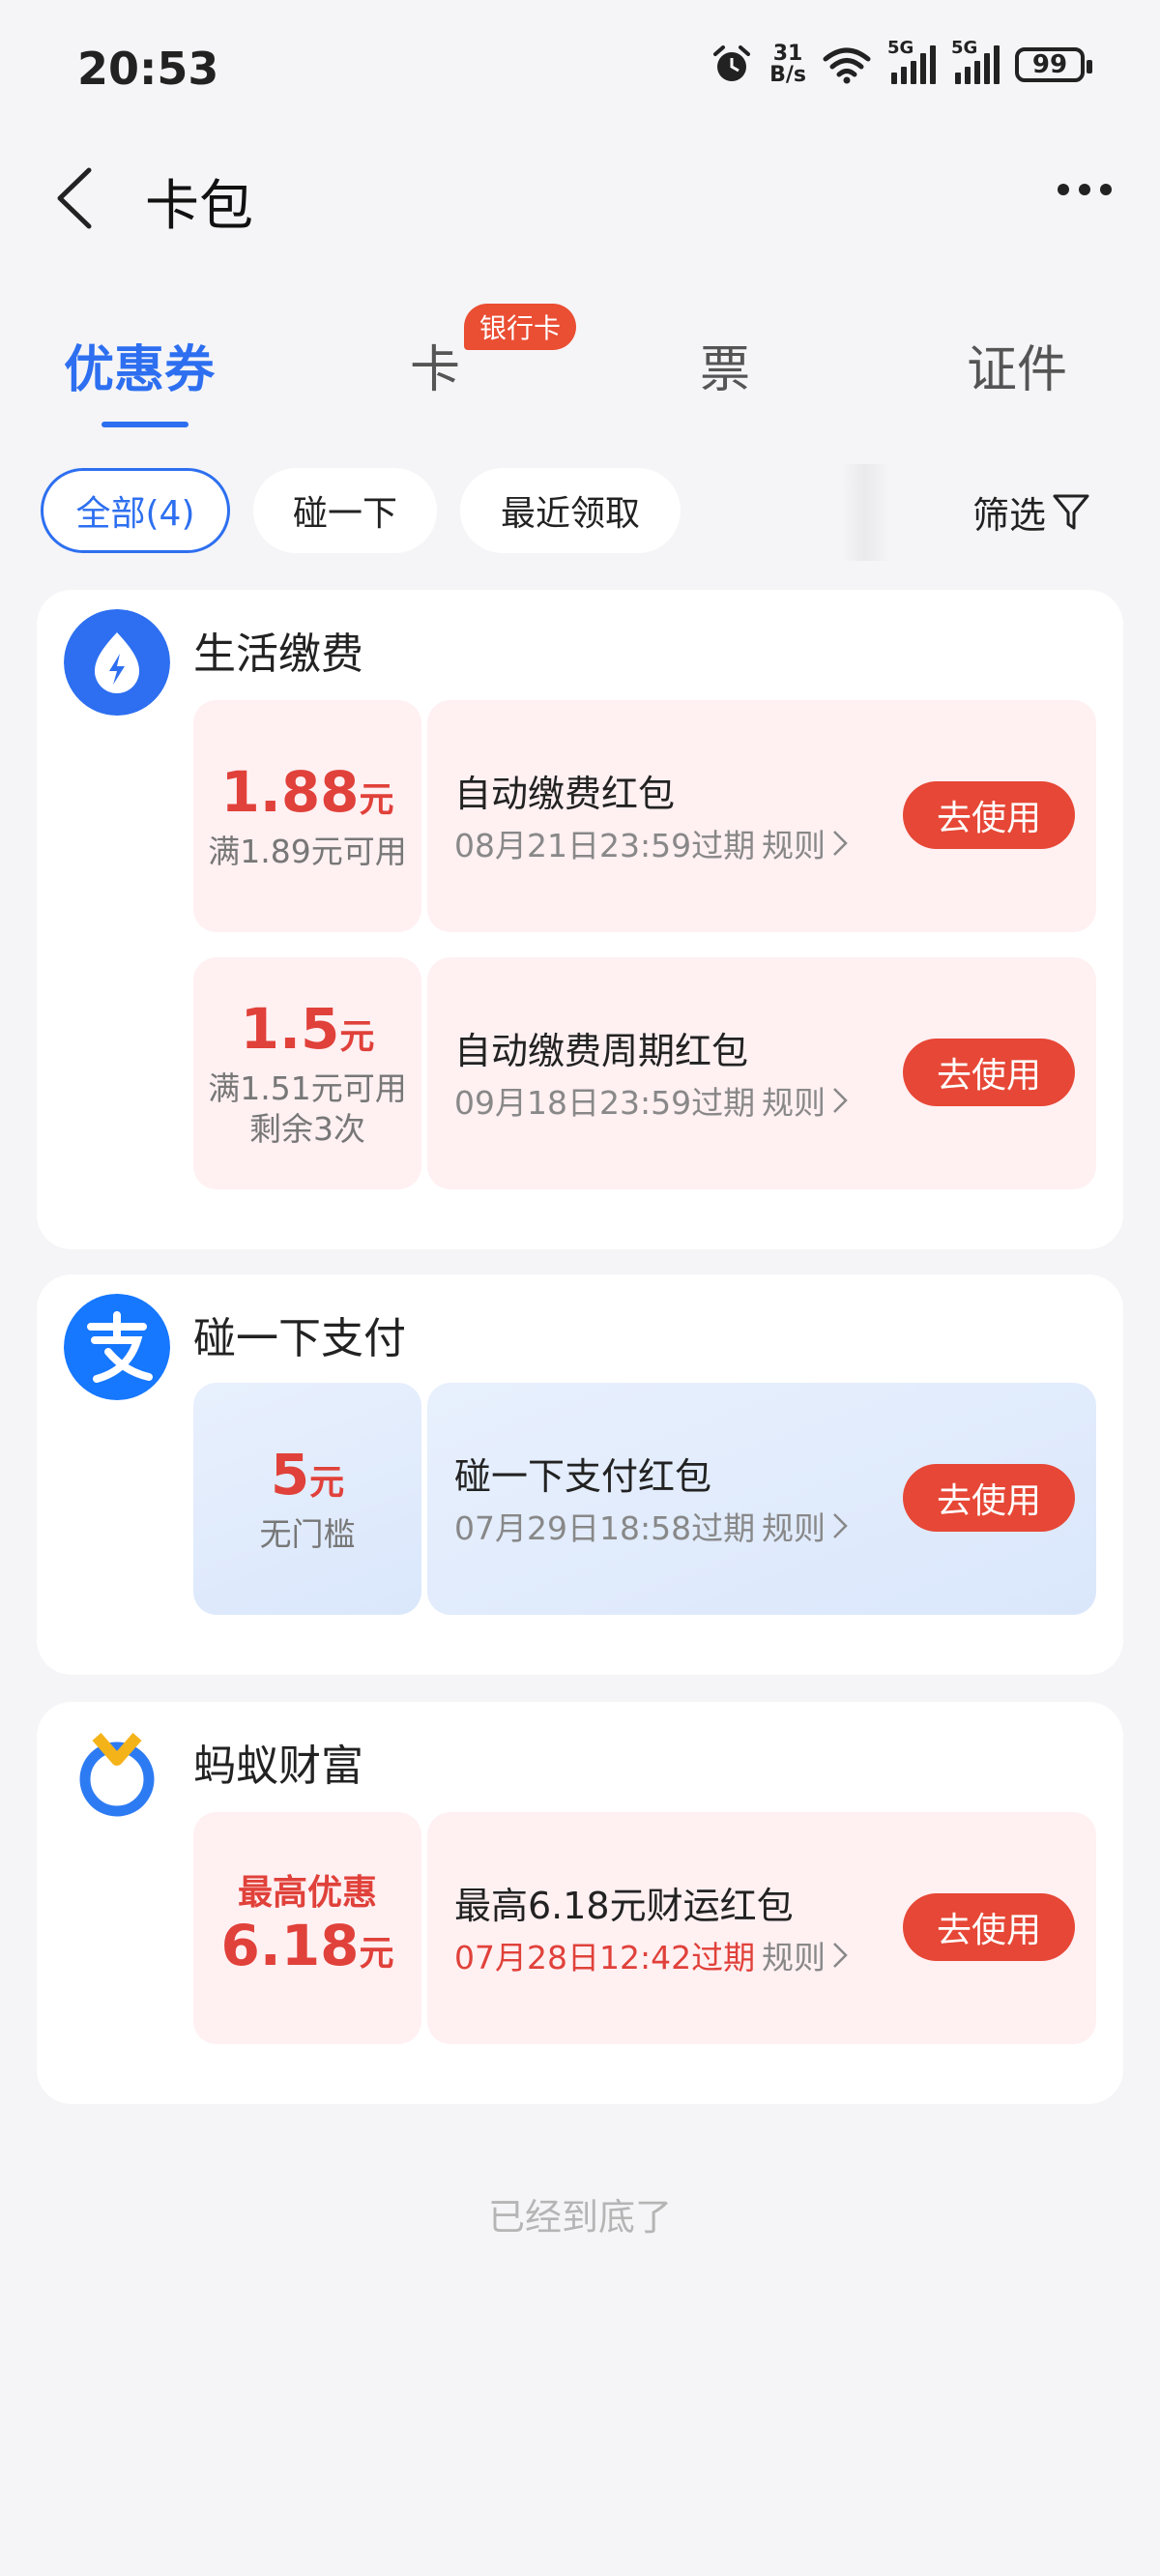  I want to click on card-title: 生活缴费, so click(278, 654).